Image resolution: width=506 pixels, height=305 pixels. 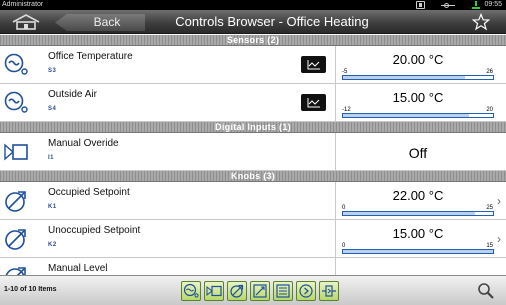 What do you see at coordinates (51, 158) in the screenshot?
I see `item-id: I1` at bounding box center [51, 158].